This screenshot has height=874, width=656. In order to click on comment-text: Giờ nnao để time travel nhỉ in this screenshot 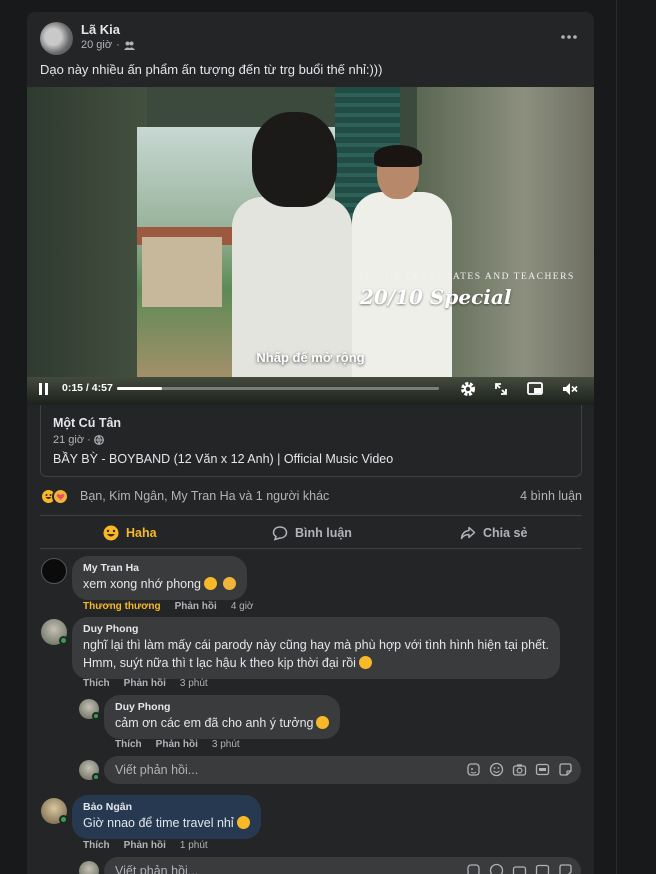, I will do `click(166, 823)`.